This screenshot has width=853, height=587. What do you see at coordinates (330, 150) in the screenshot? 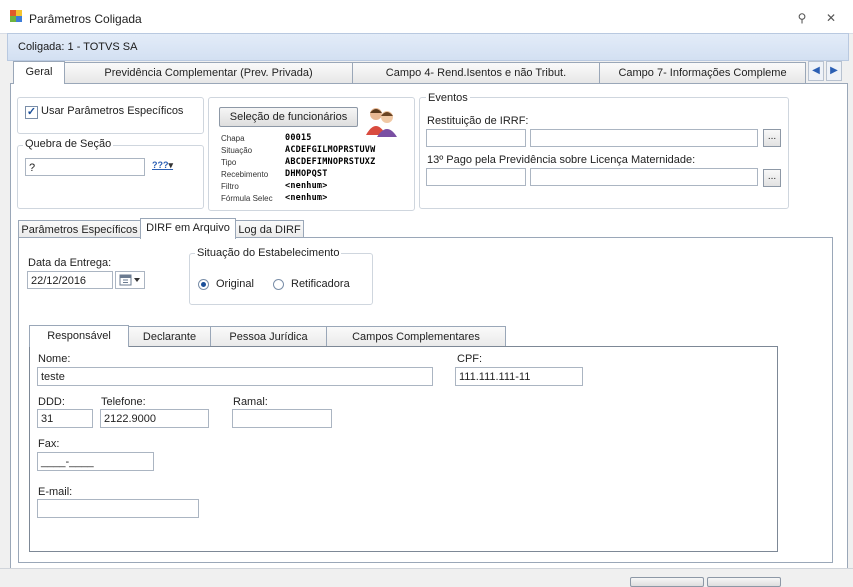
I see `situacao-value: ACDEFGILMOPRSTUVW` at bounding box center [330, 150].